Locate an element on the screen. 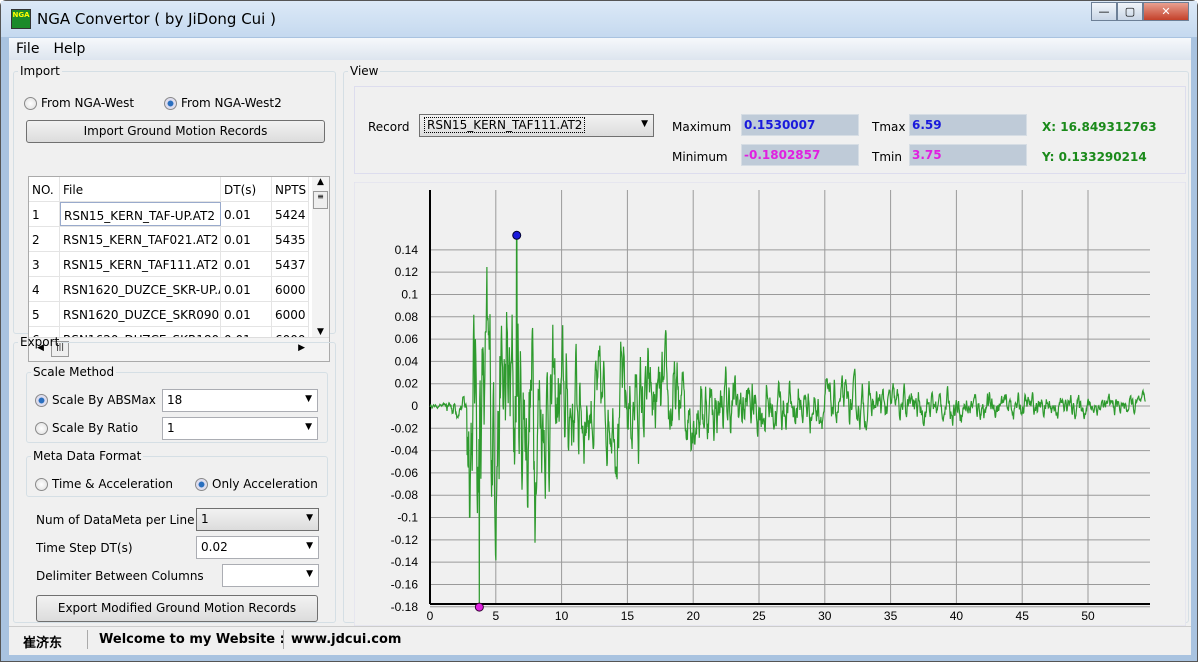 This screenshot has height=662, width=1198. table-cell: 3 is located at coordinates (44, 264).